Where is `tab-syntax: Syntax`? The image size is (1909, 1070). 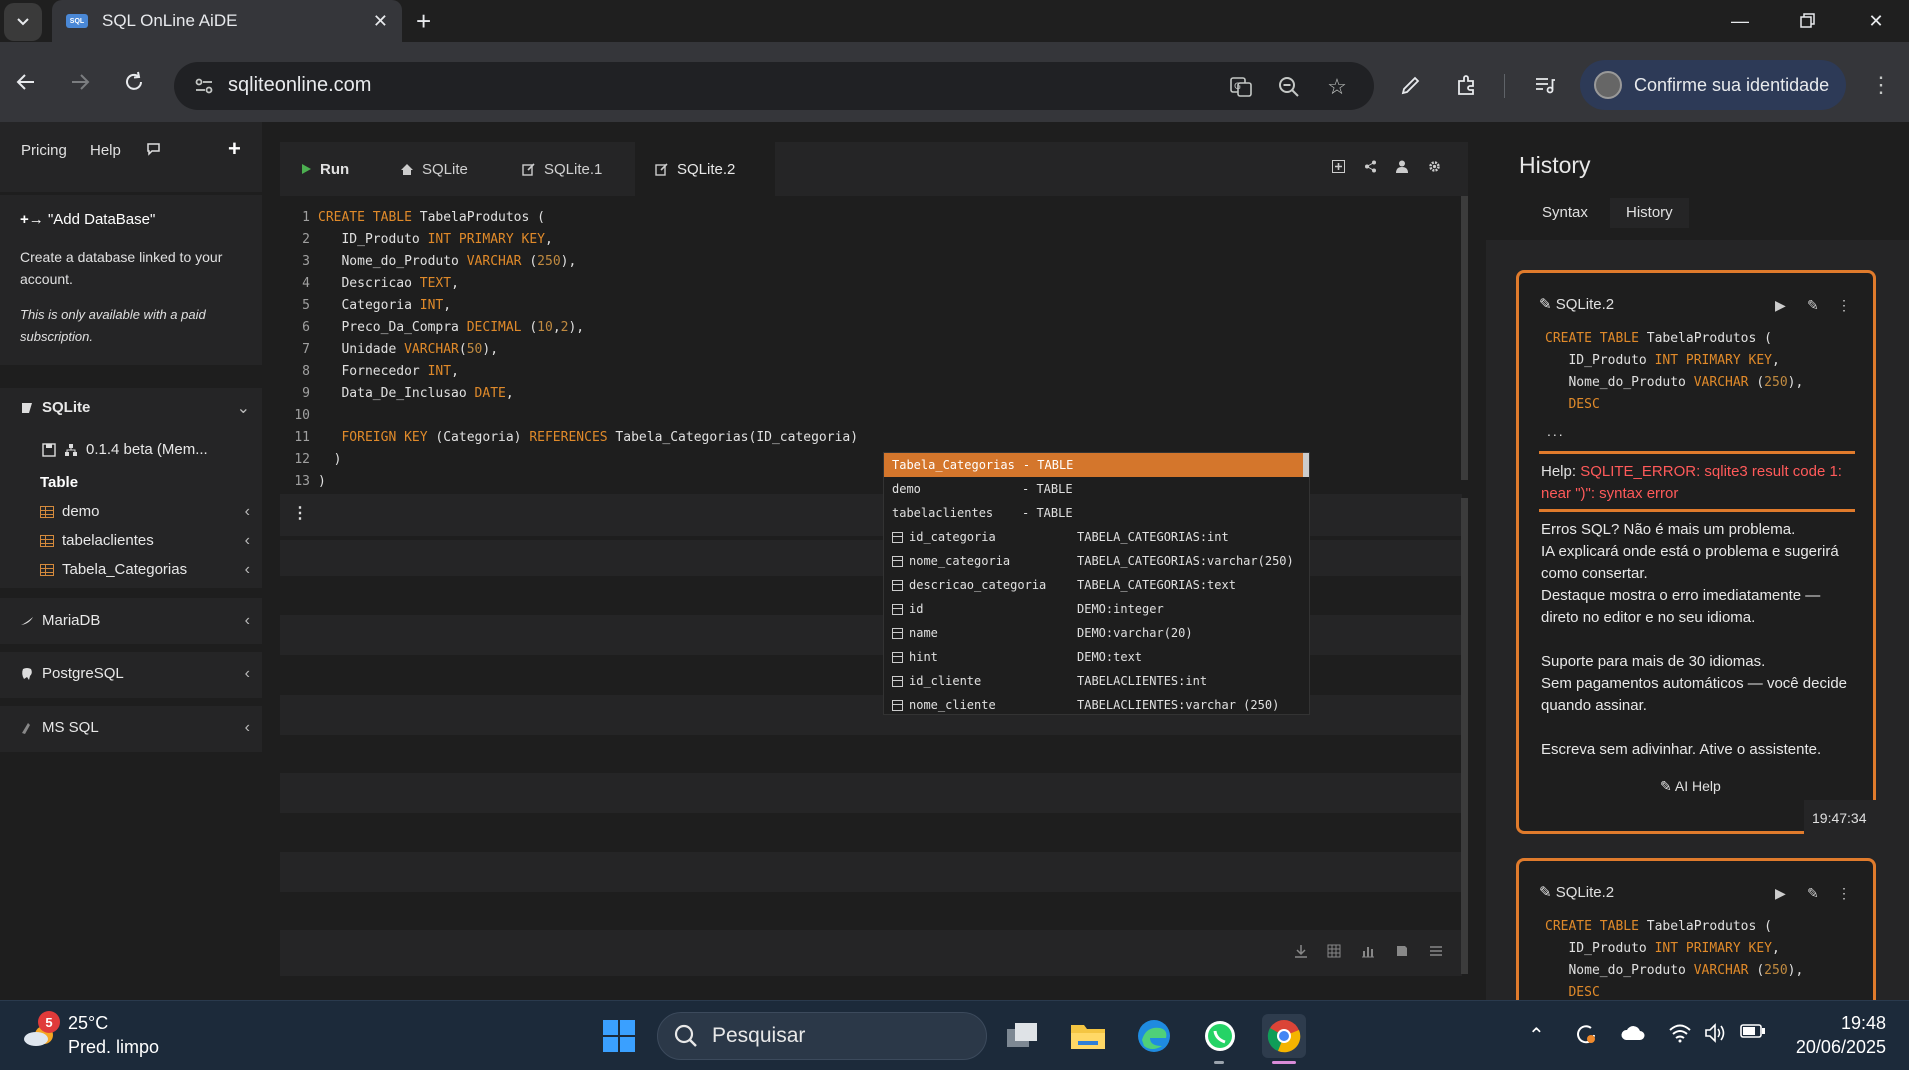 tab-syntax: Syntax is located at coordinates (1565, 213).